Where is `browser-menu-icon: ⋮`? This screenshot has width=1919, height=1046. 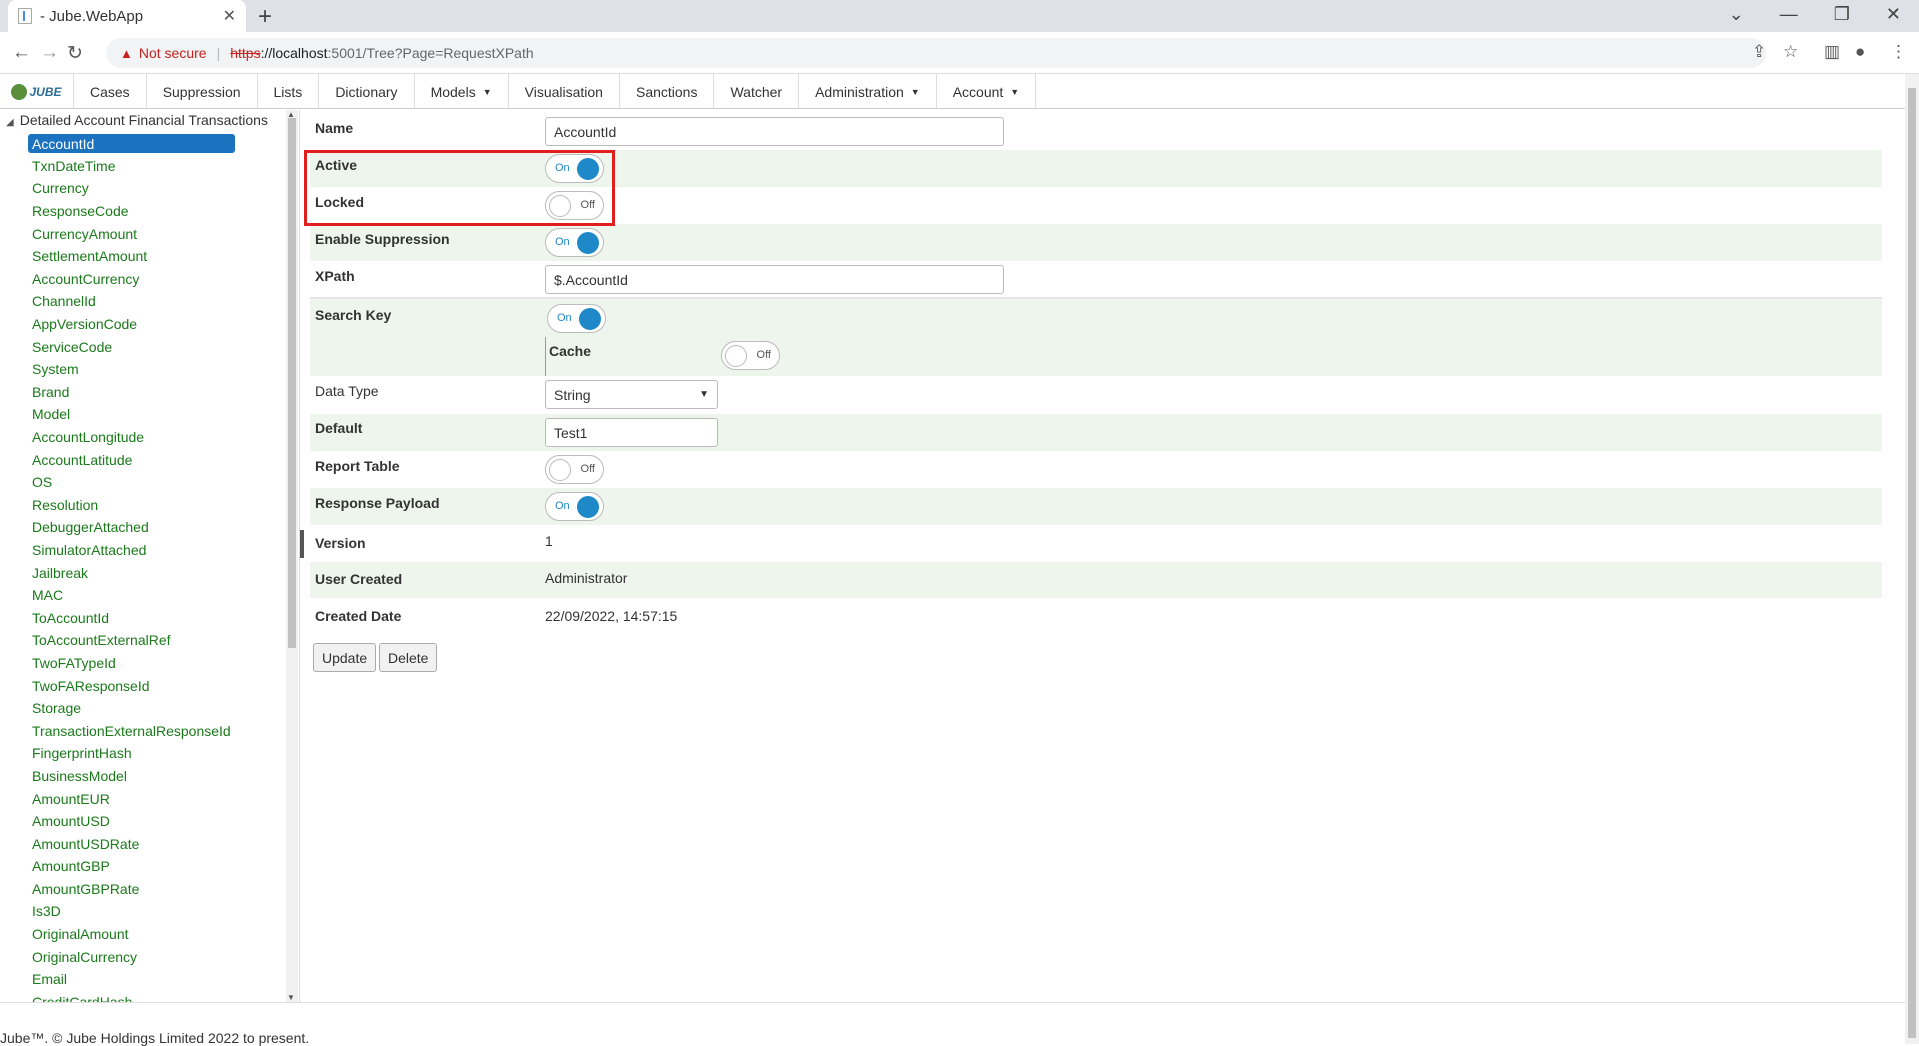 browser-menu-icon: ⋮ is located at coordinates (1898, 52).